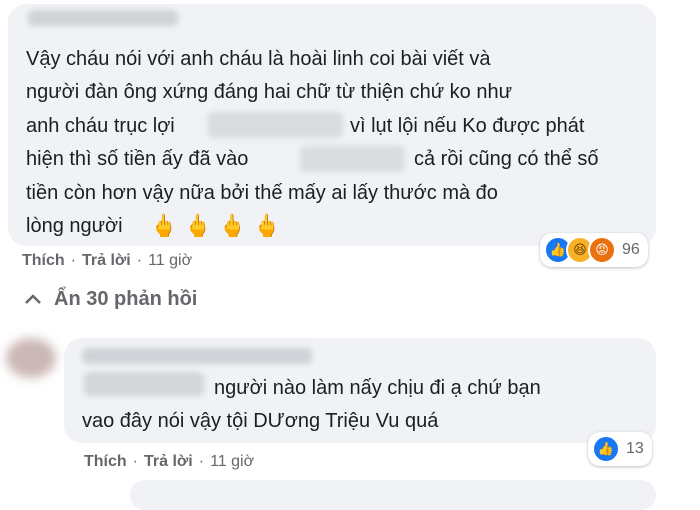  What do you see at coordinates (377, 388) in the screenshot?
I see `reply-text-line: người nào làm nấy chịu đi ạ chứ bạn` at bounding box center [377, 388].